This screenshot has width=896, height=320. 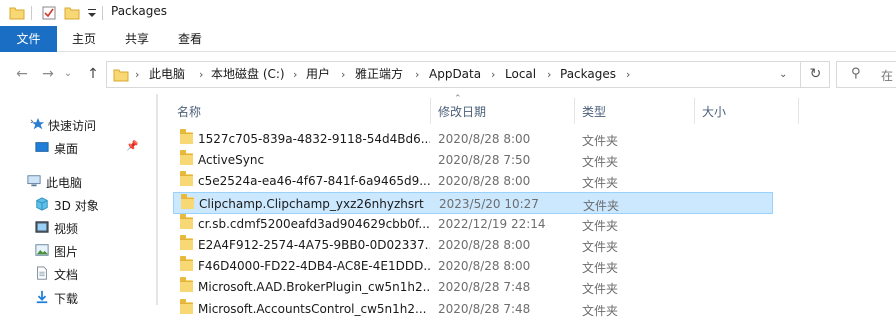 I want to click on file-date: 2020/8/28 7:48, so click(x=484, y=308).